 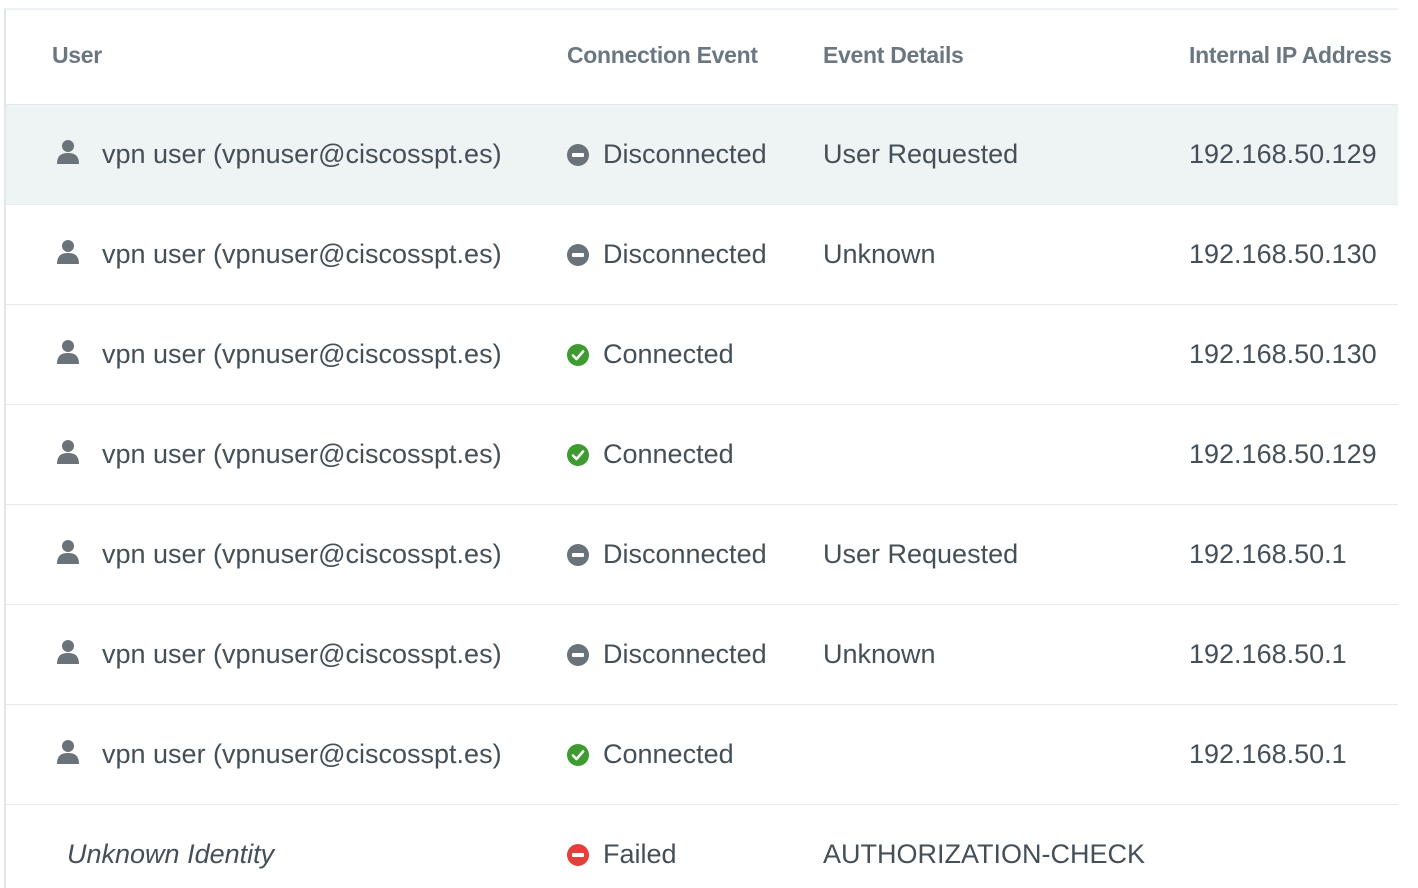 What do you see at coordinates (640, 854) in the screenshot?
I see `connection-event-label: Failed` at bounding box center [640, 854].